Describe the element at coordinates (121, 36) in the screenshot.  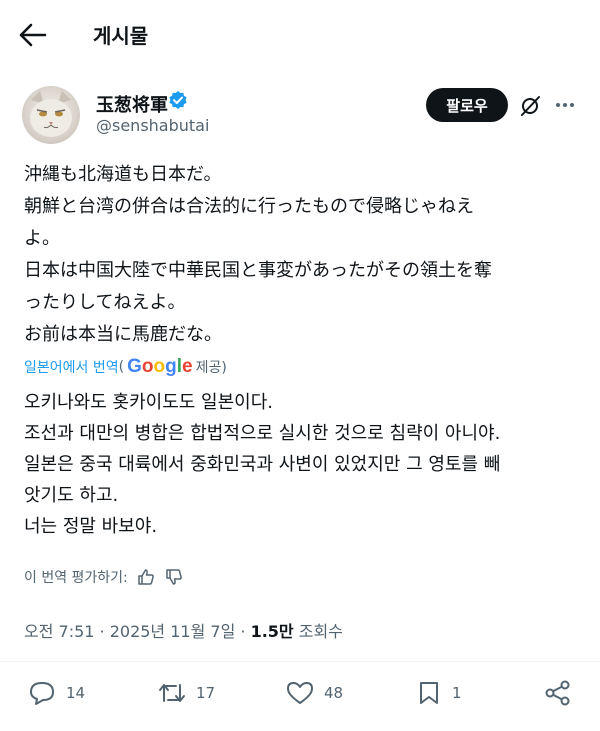
I see `page-title: 게시물` at that location.